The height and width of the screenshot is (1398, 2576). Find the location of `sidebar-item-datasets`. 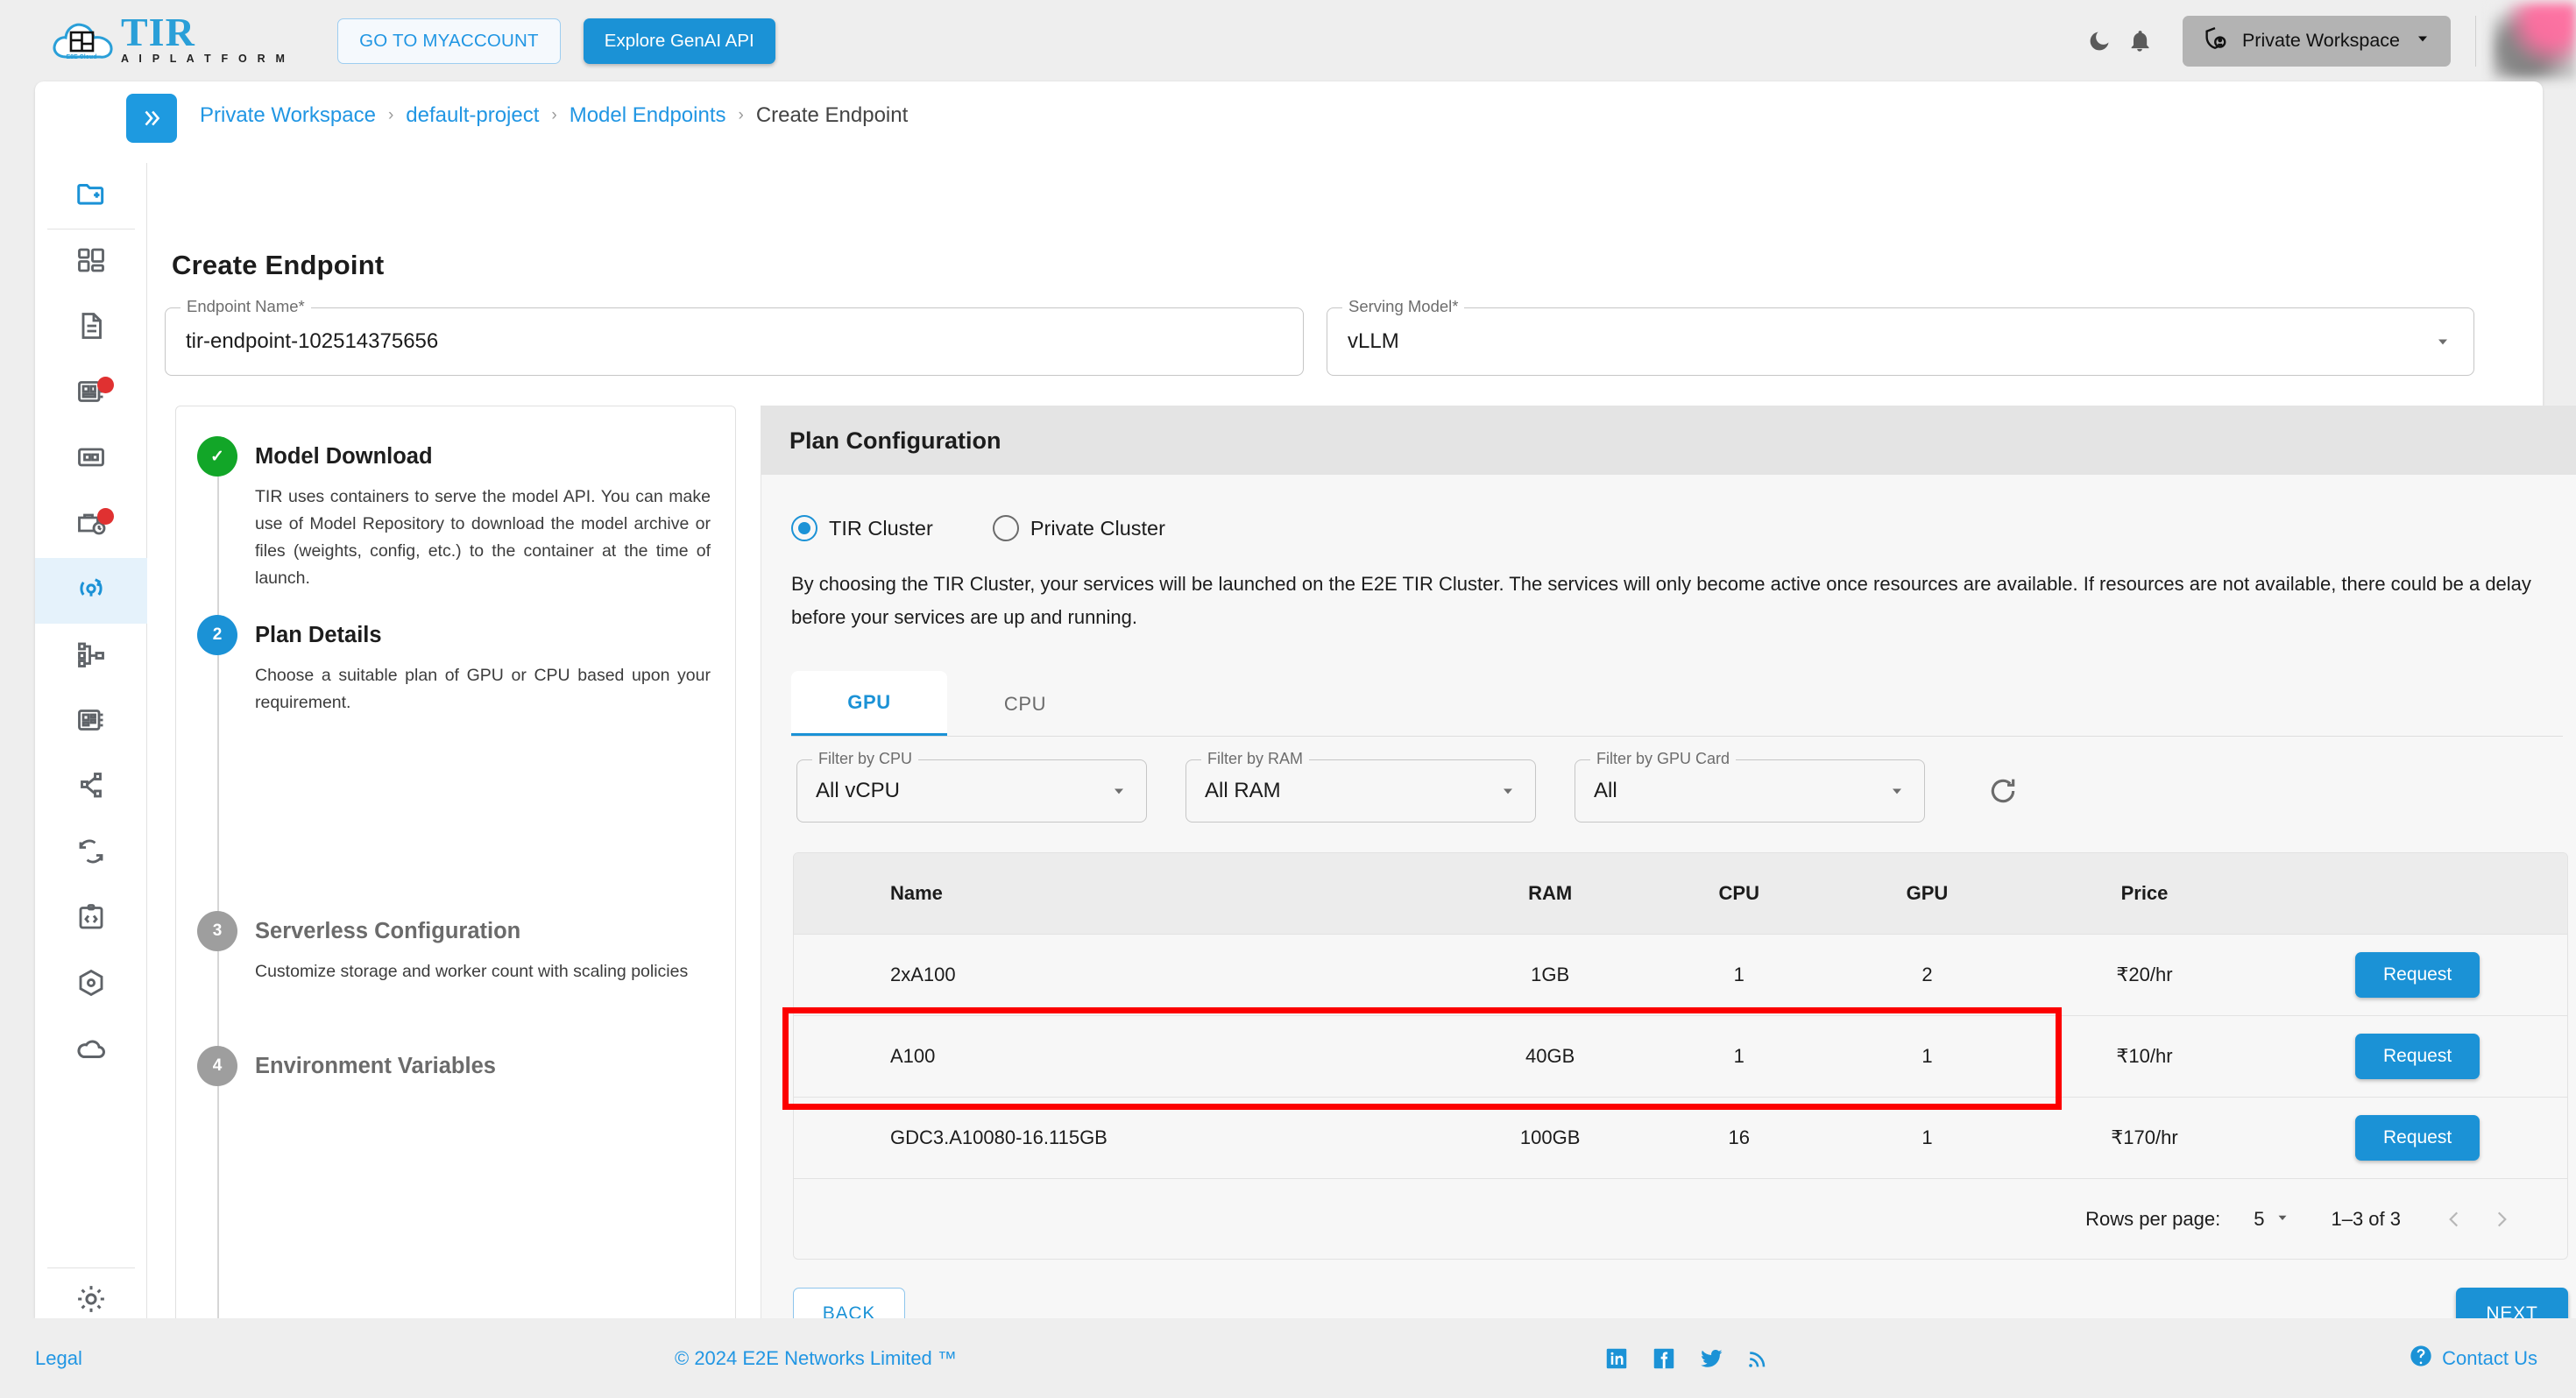

sidebar-item-datasets is located at coordinates (91, 459).